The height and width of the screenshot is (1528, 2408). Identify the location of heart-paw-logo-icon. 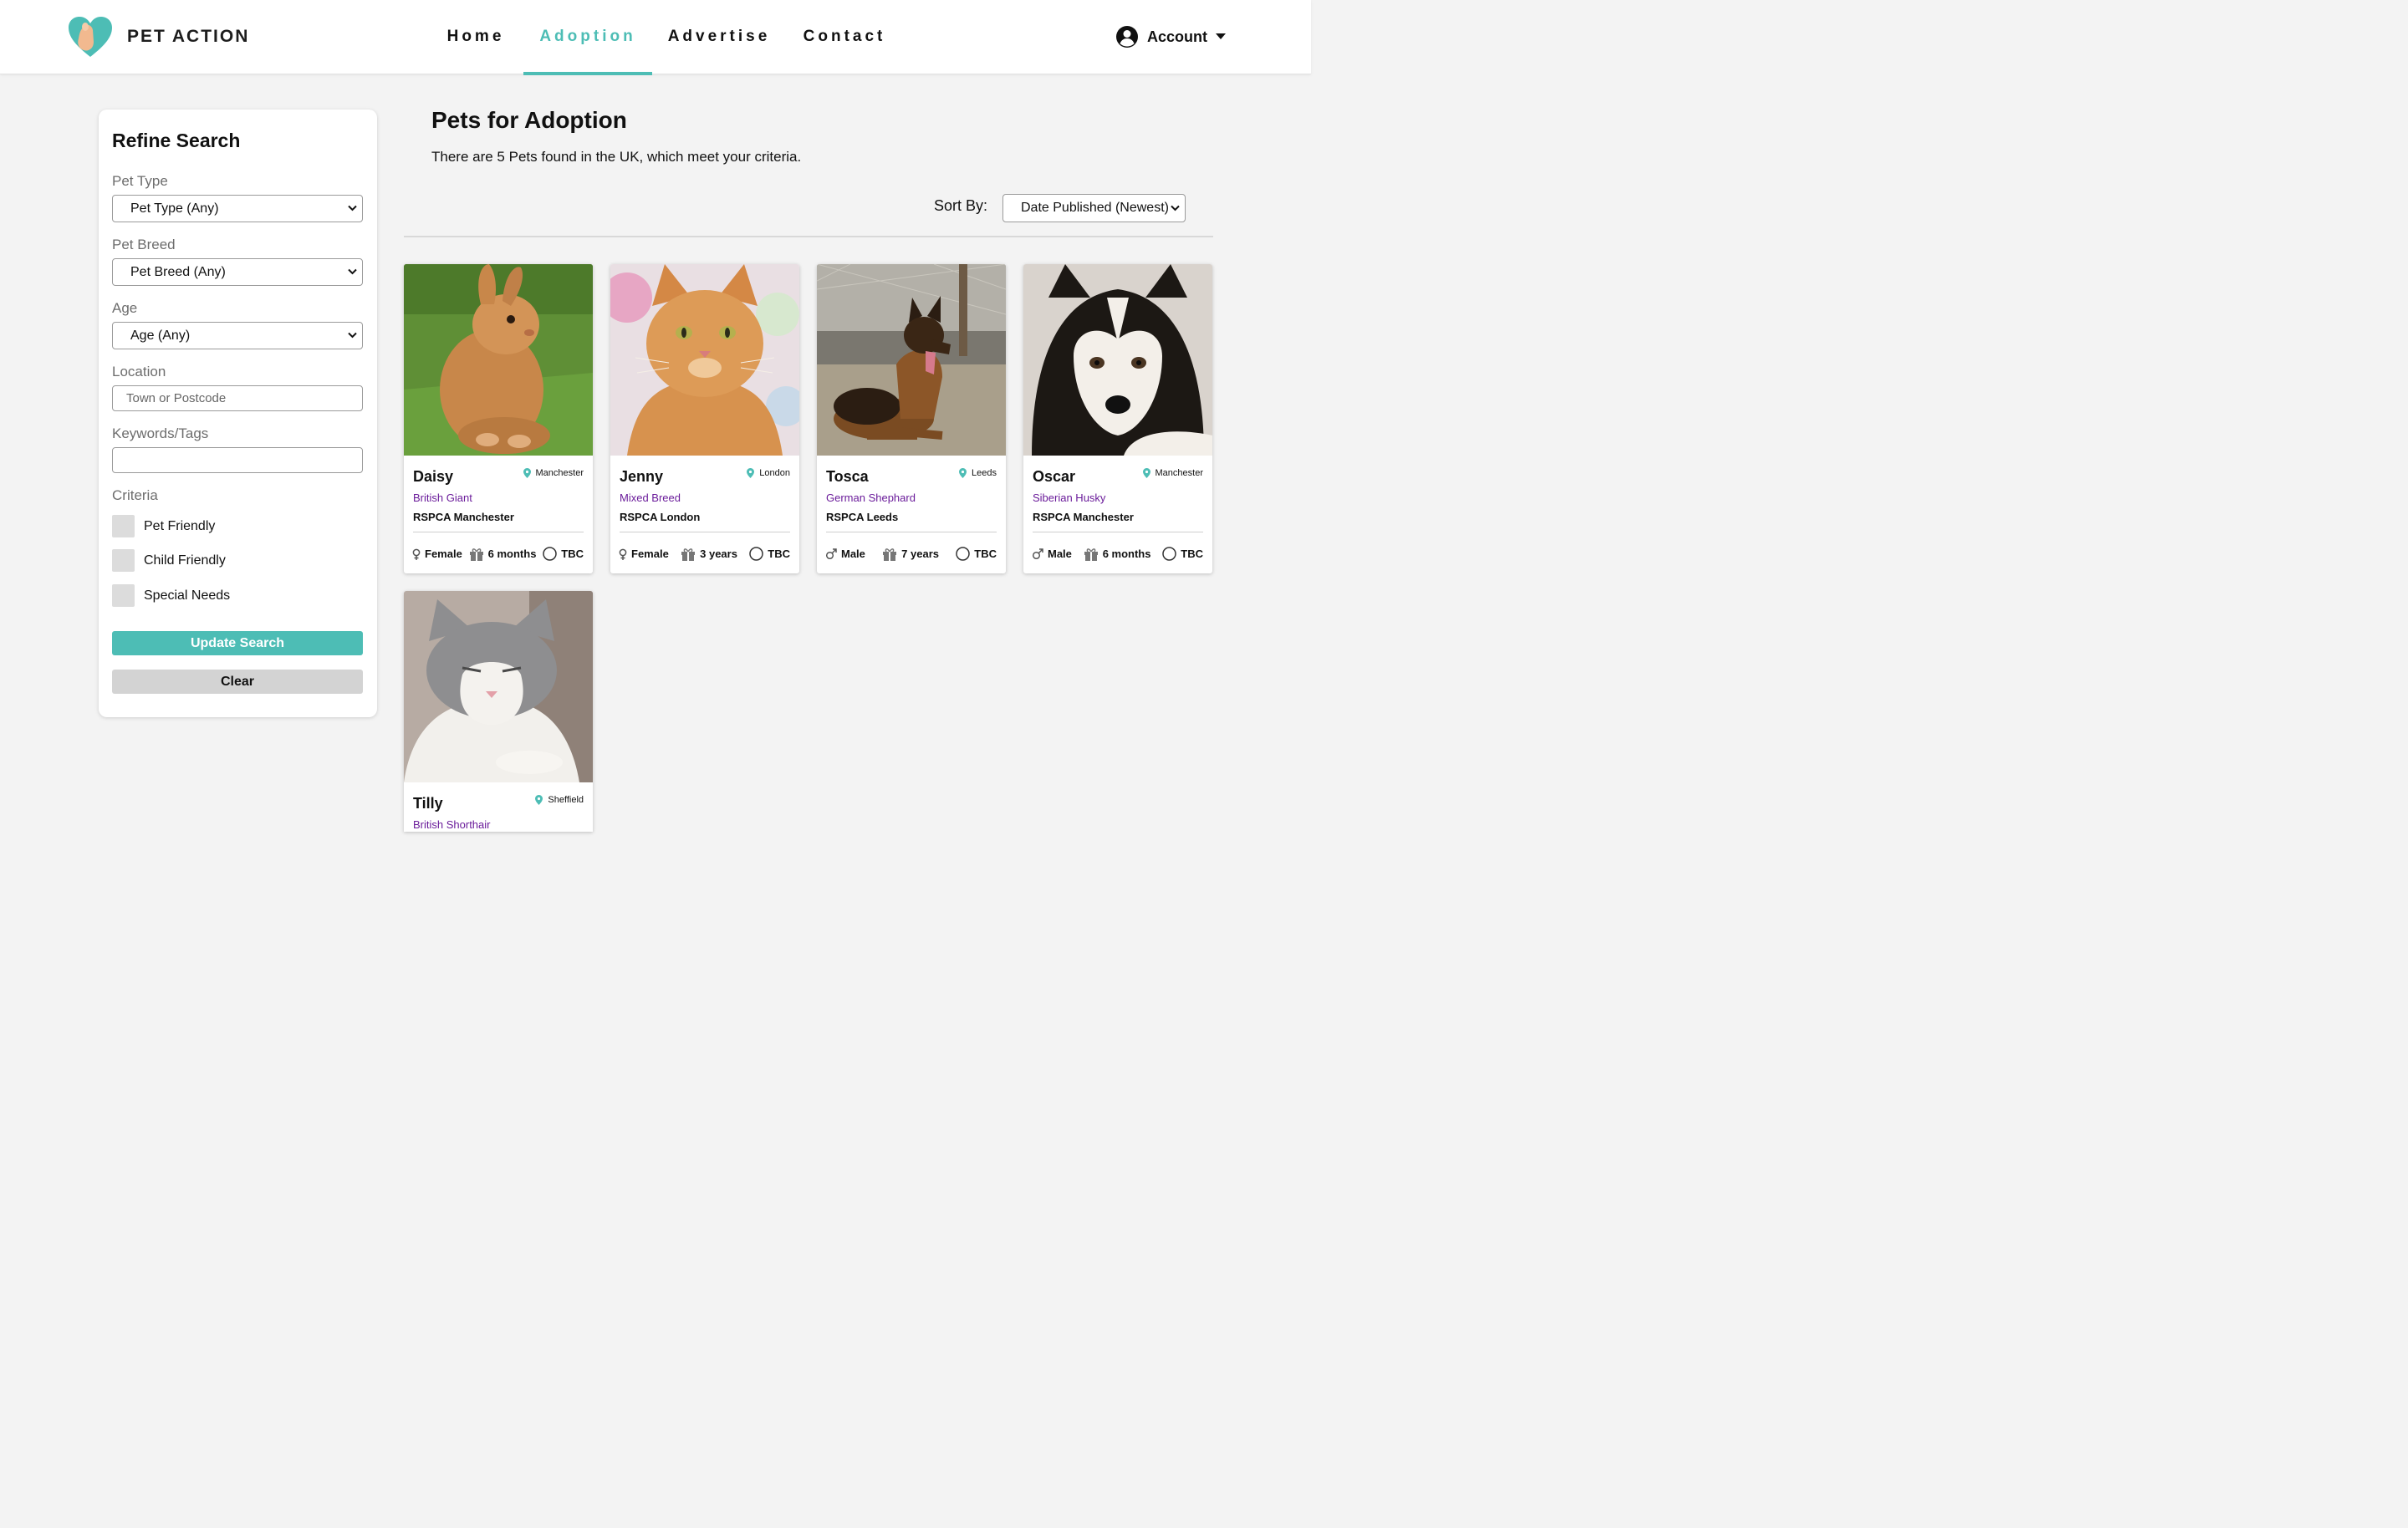
(90, 37).